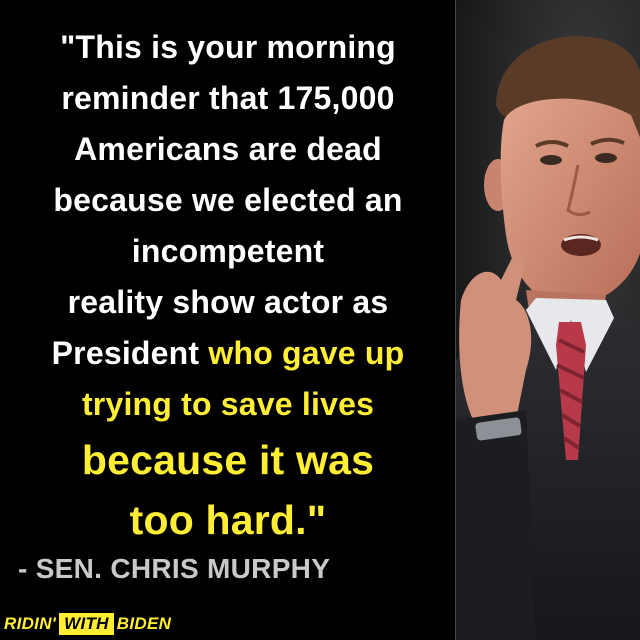  I want to click on logo-part-with: WITH, so click(86, 624).